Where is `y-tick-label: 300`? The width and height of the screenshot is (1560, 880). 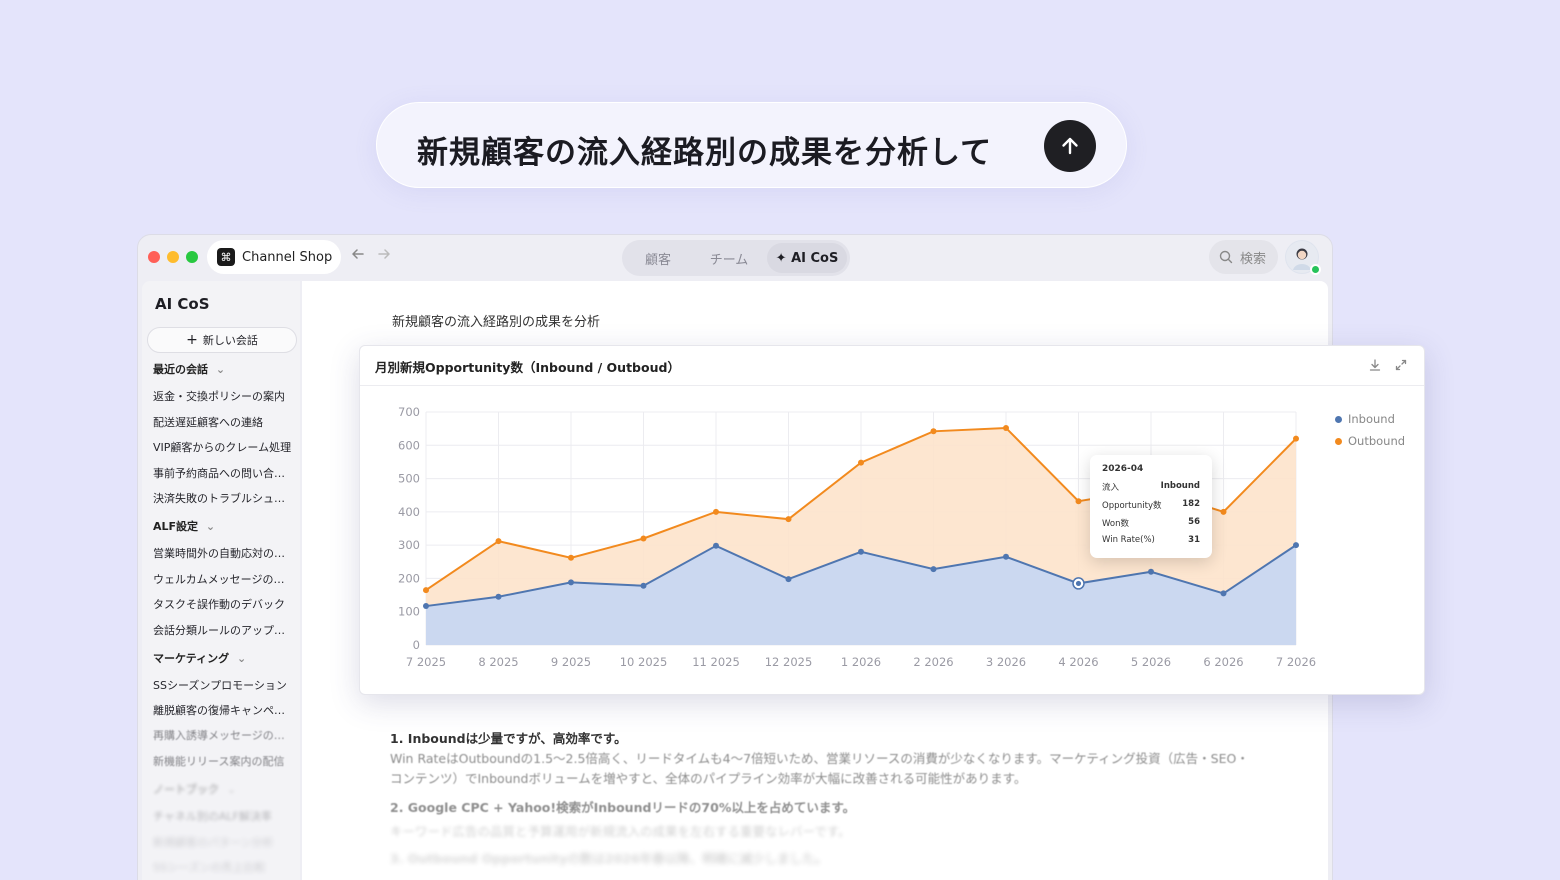 y-tick-label: 300 is located at coordinates (409, 545).